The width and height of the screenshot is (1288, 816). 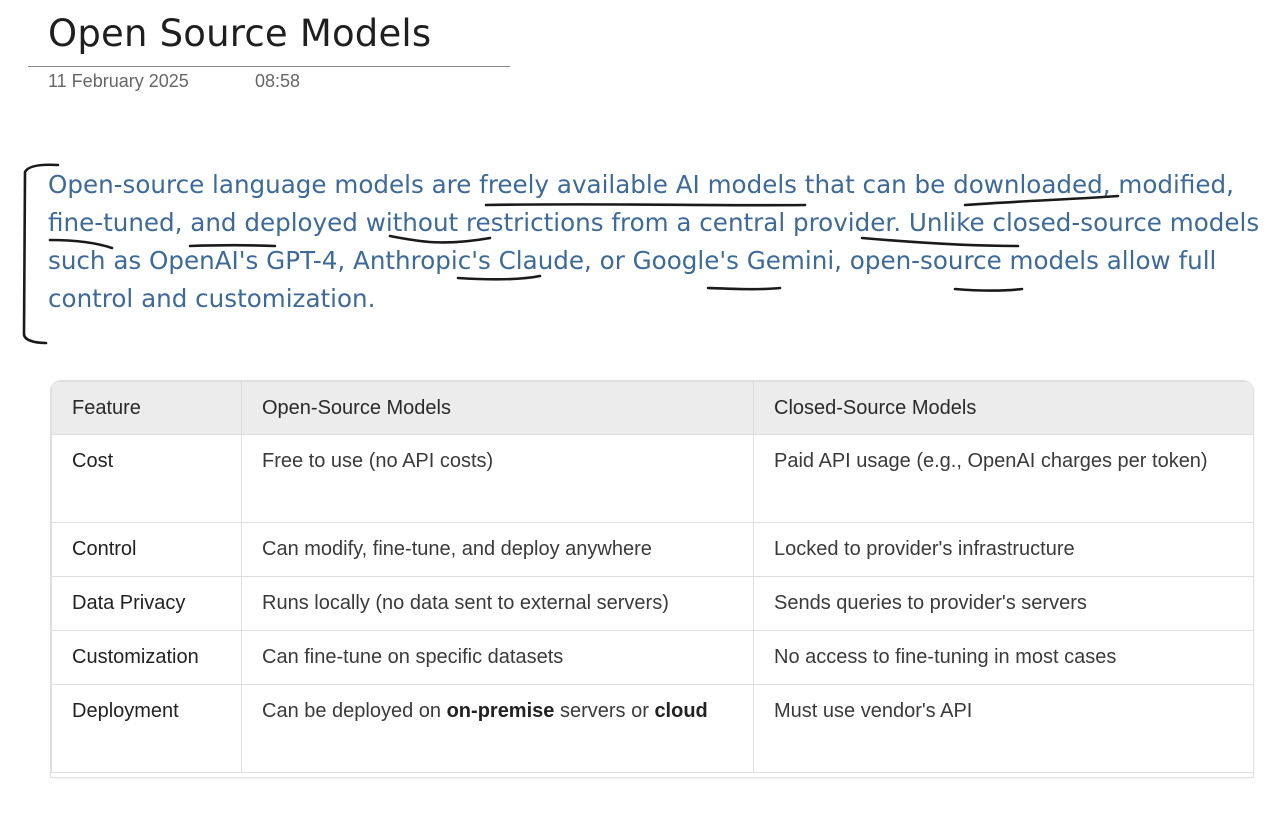 I want to click on note-time: 08:58, so click(x=278, y=81).